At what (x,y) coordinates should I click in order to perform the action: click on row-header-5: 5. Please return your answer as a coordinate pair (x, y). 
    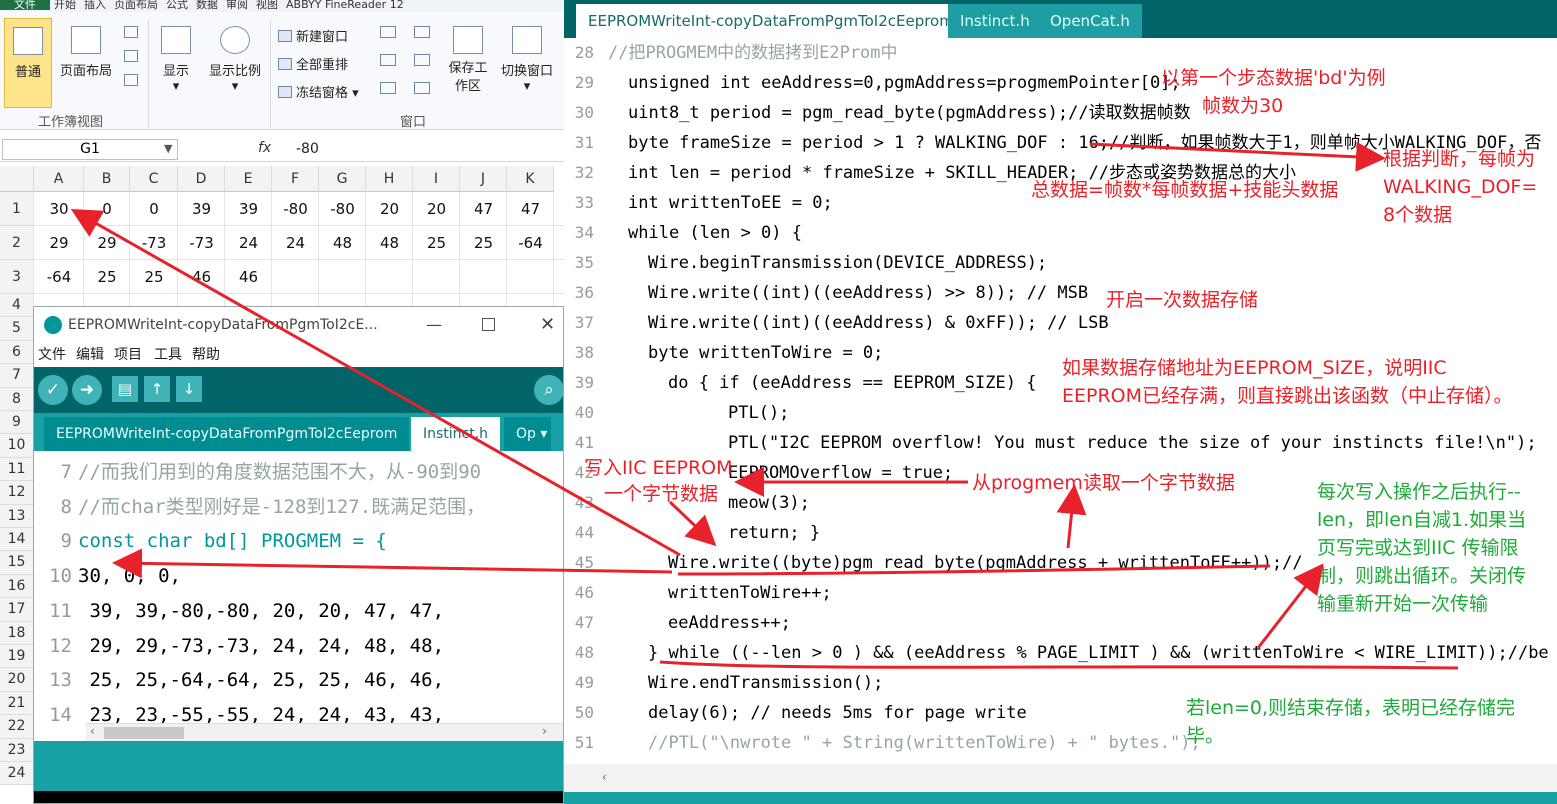
    Looking at the image, I should click on (17, 329).